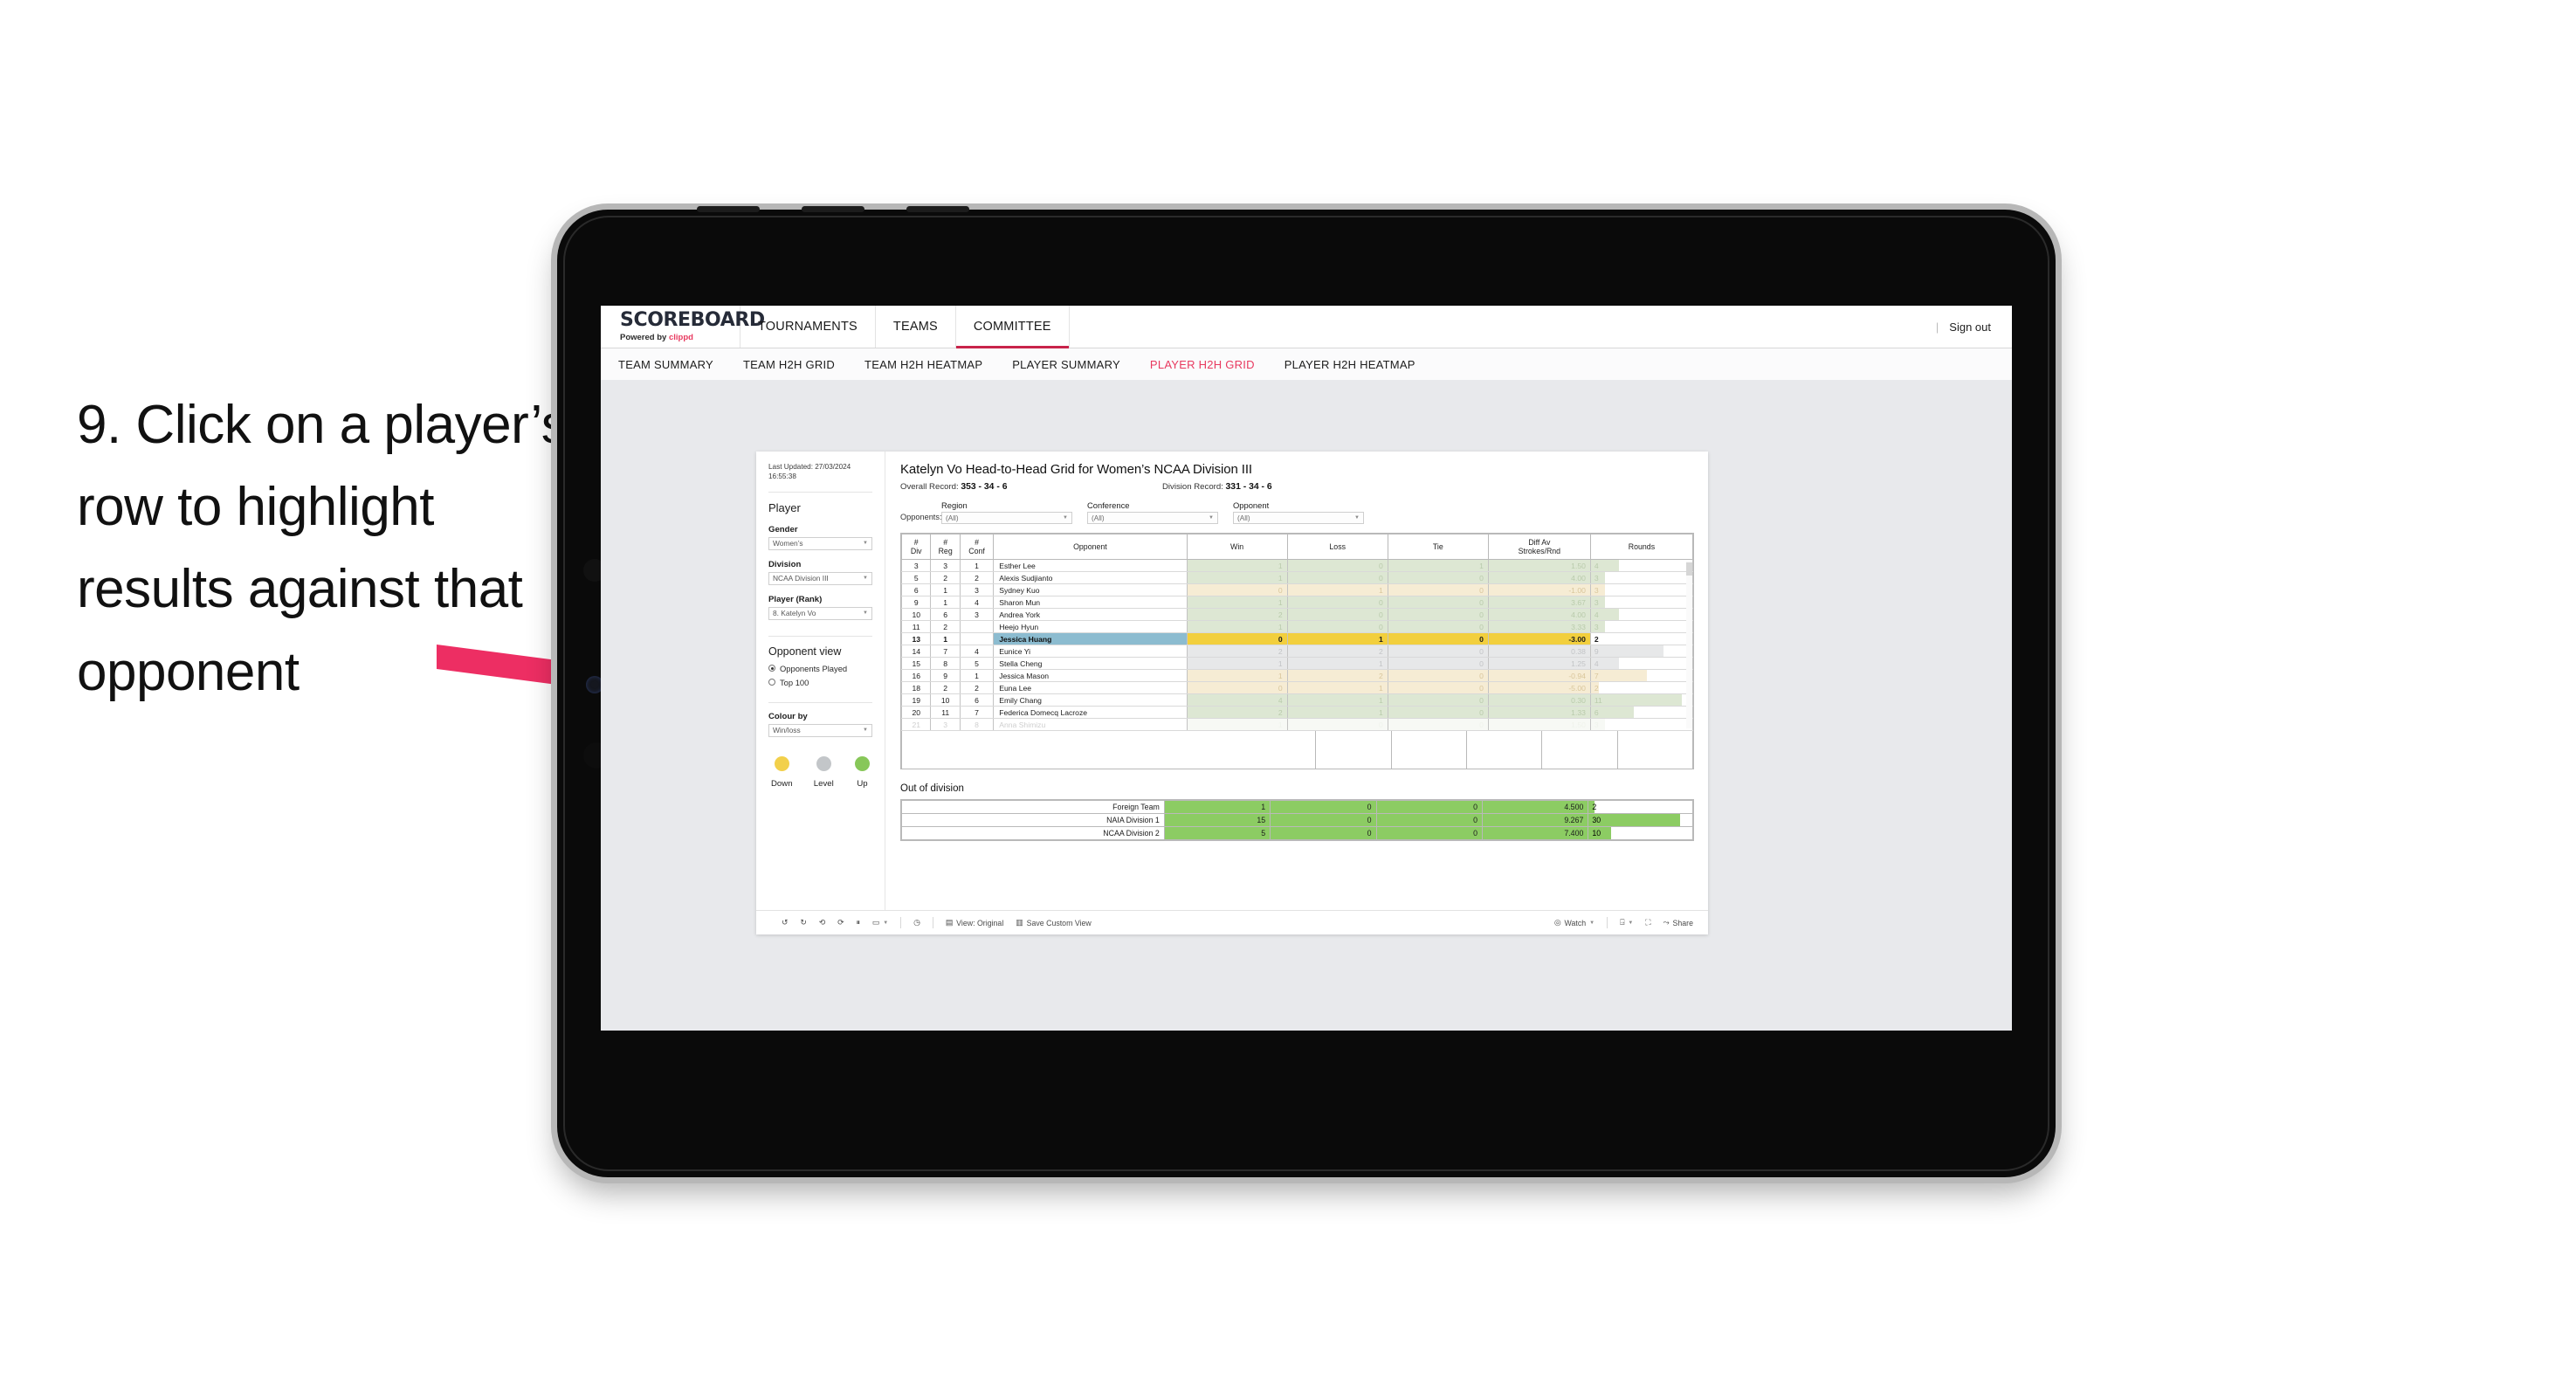  I want to click on cell-div: 3, so click(916, 566).